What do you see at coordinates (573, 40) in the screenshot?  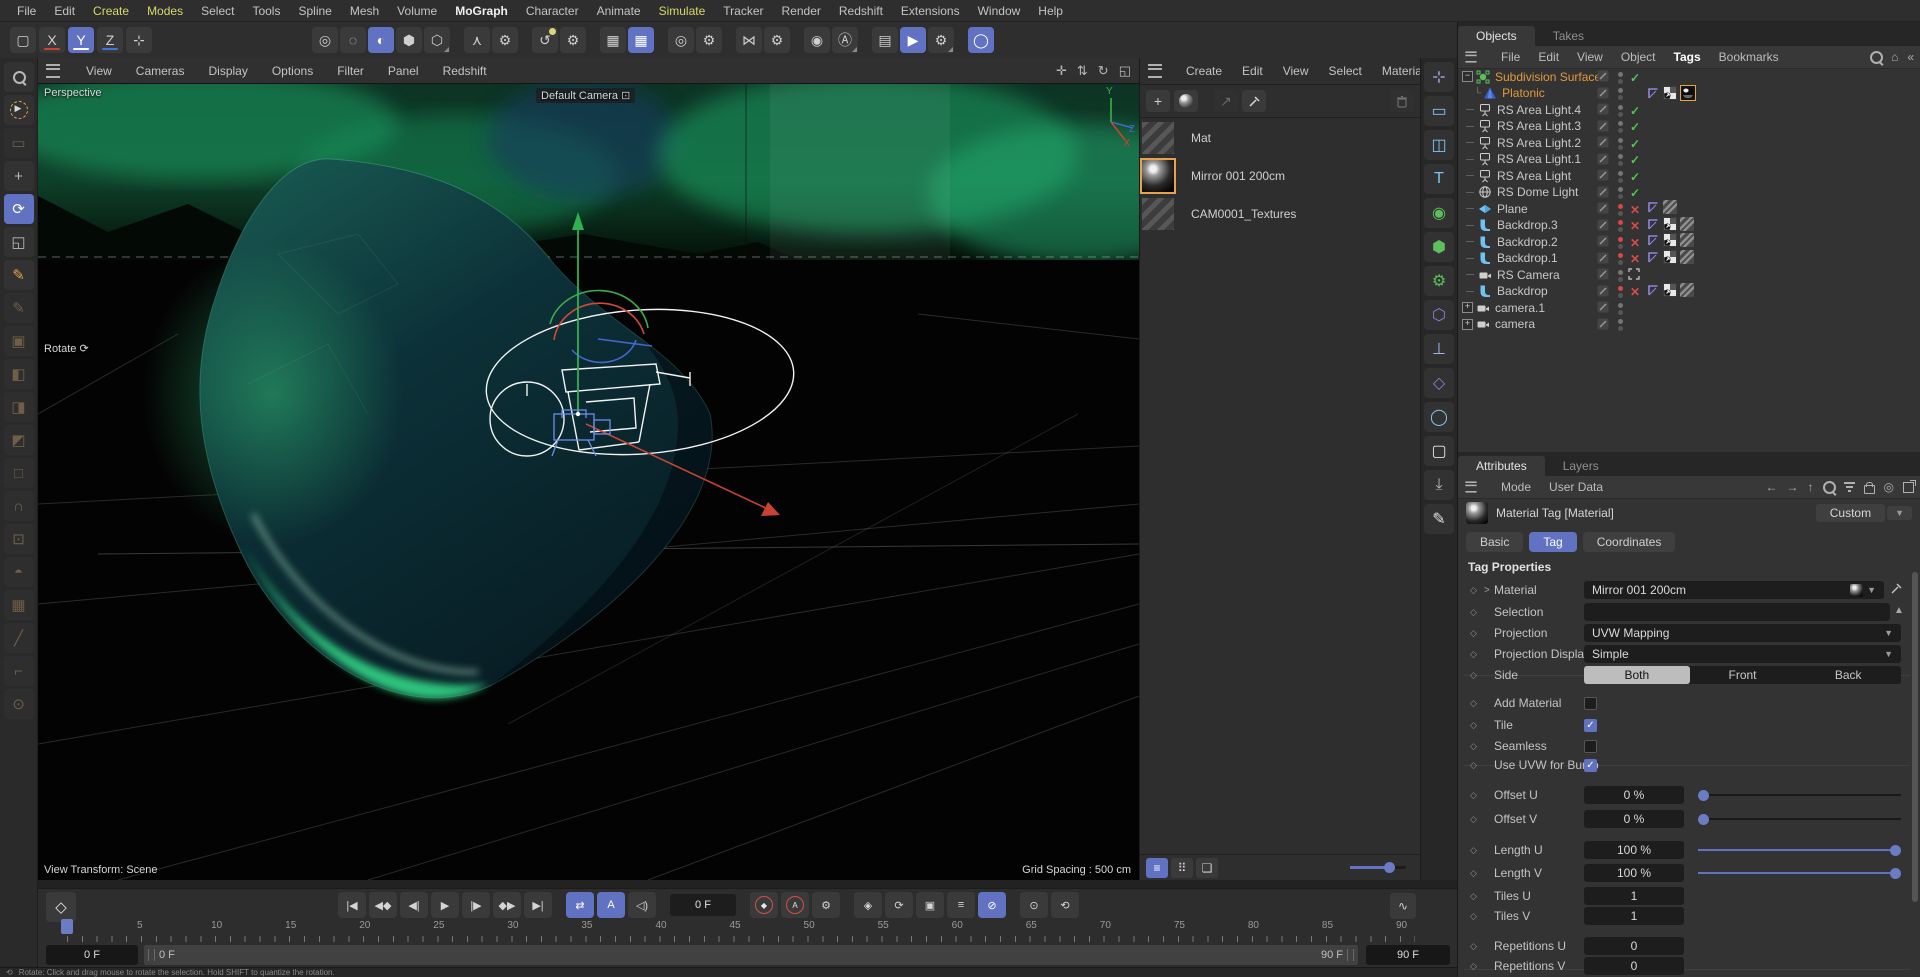 I see `snap-settings-gear-icon: ⚙` at bounding box center [573, 40].